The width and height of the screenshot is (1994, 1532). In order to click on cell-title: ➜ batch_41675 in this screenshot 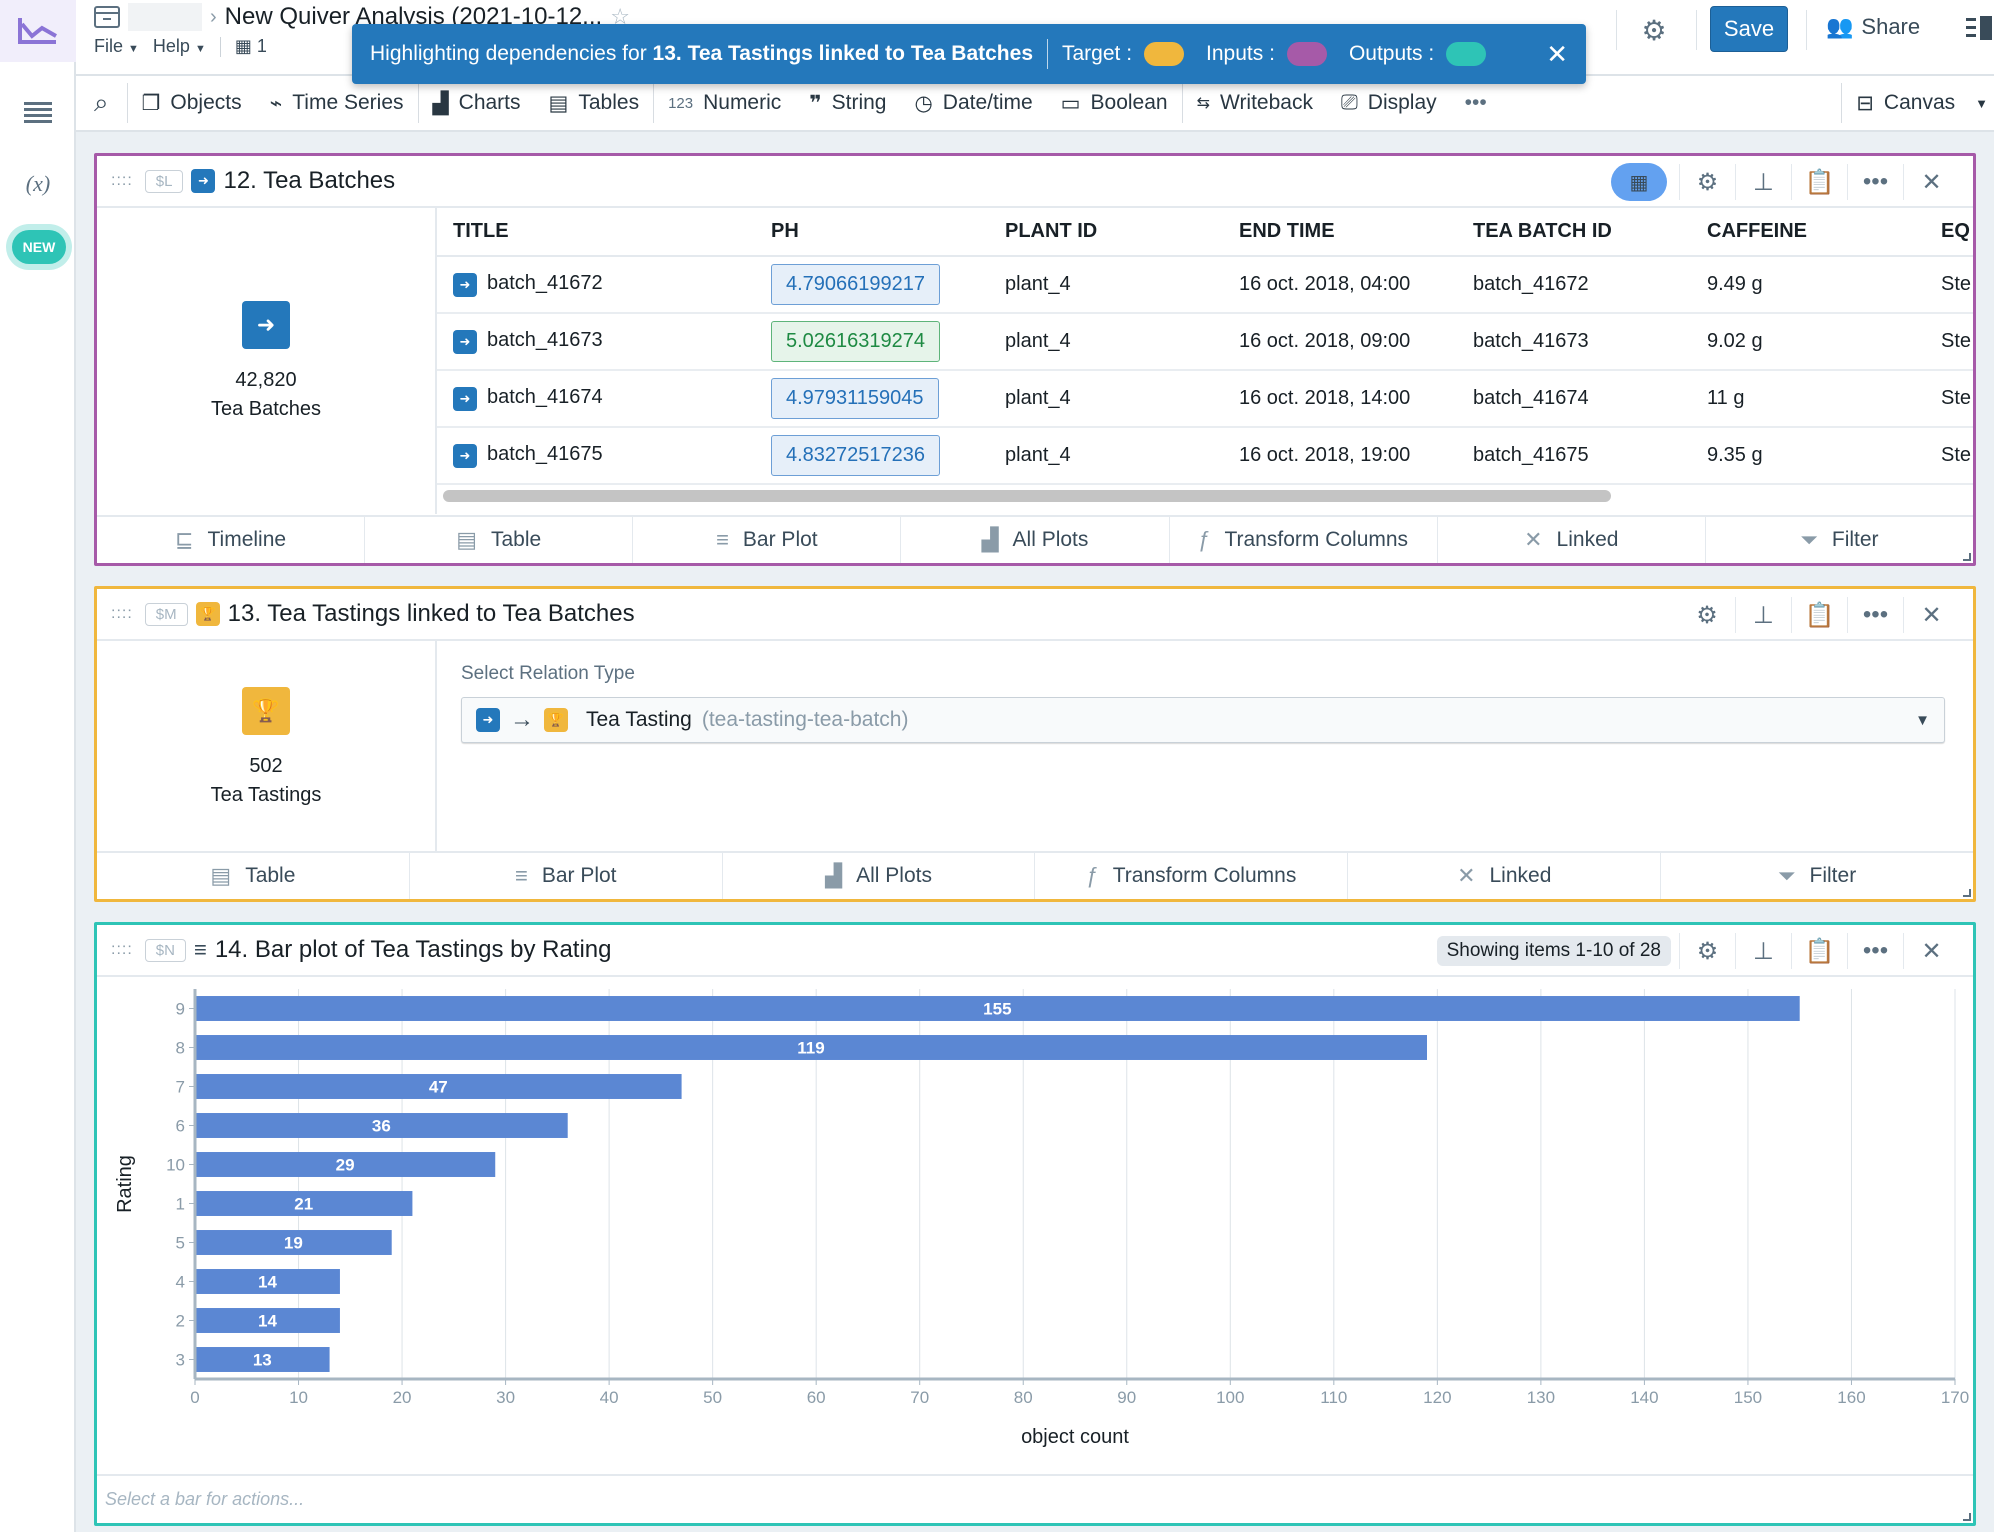, I will do `click(596, 456)`.